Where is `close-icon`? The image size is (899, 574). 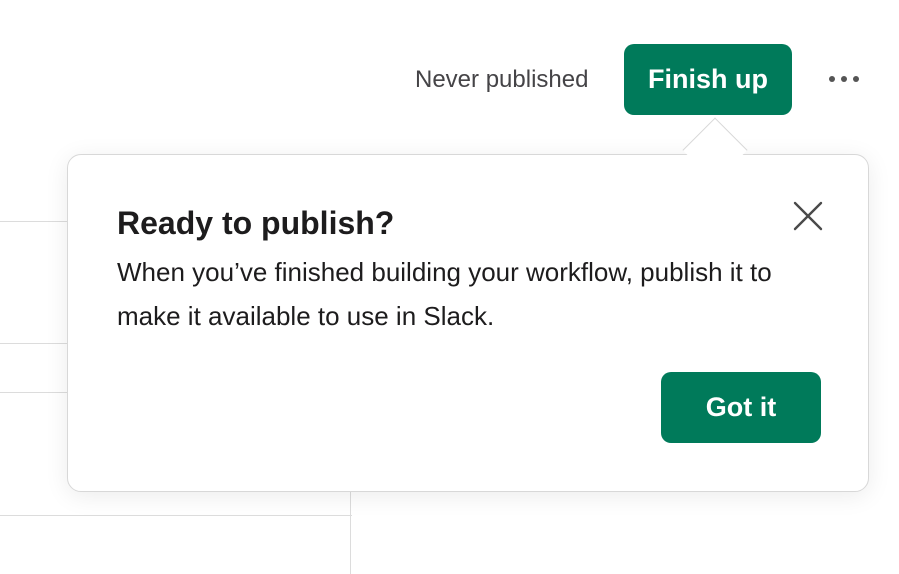
close-icon is located at coordinates (808, 216).